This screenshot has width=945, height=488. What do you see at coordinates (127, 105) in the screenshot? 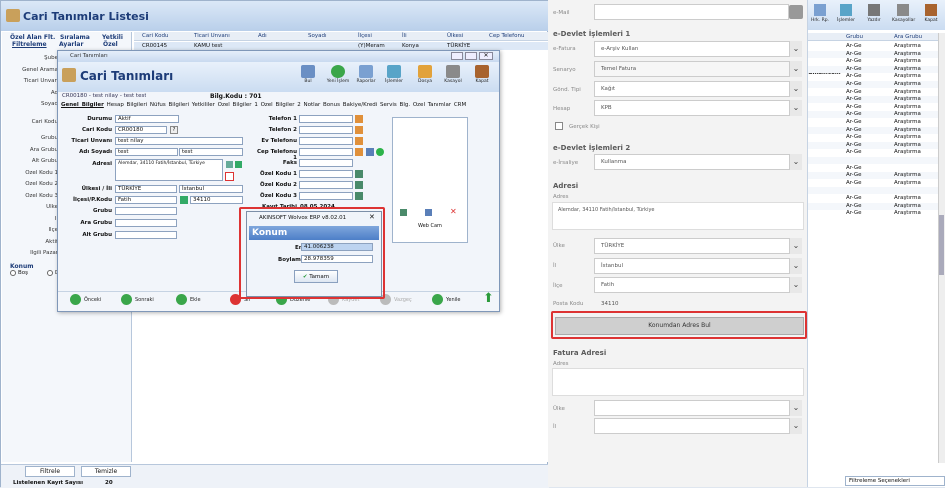
I see `menu-hesap: Hesap Bilgileri` at bounding box center [127, 105].